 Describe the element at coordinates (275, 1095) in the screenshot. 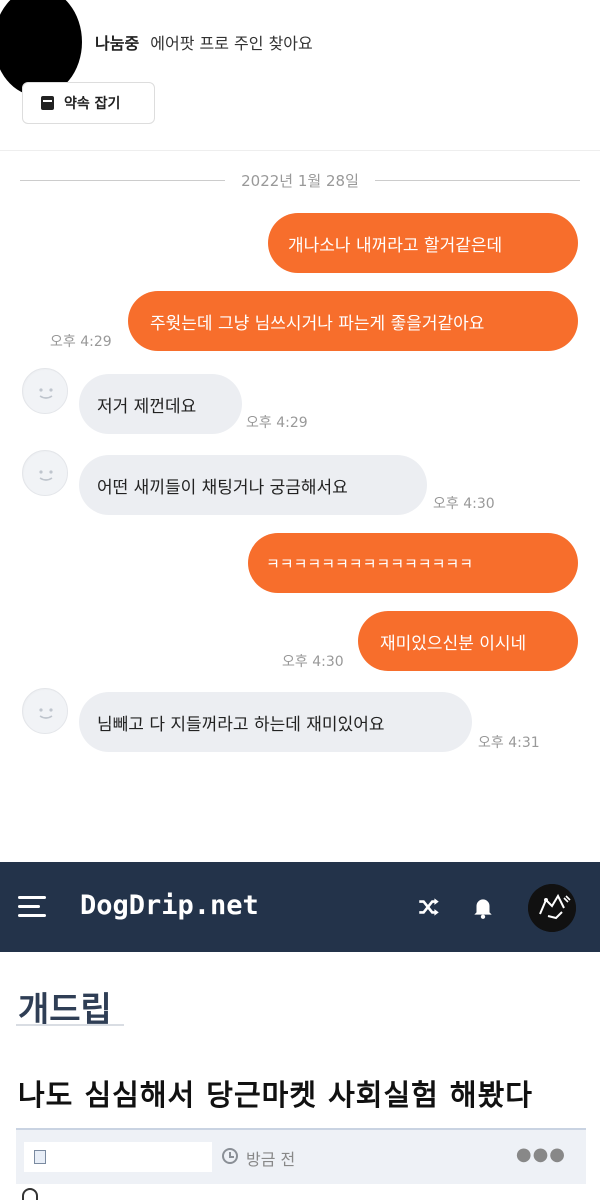

I see `post-title: 나도 심심해서 당근마켓 사회실험 해봤다` at that location.